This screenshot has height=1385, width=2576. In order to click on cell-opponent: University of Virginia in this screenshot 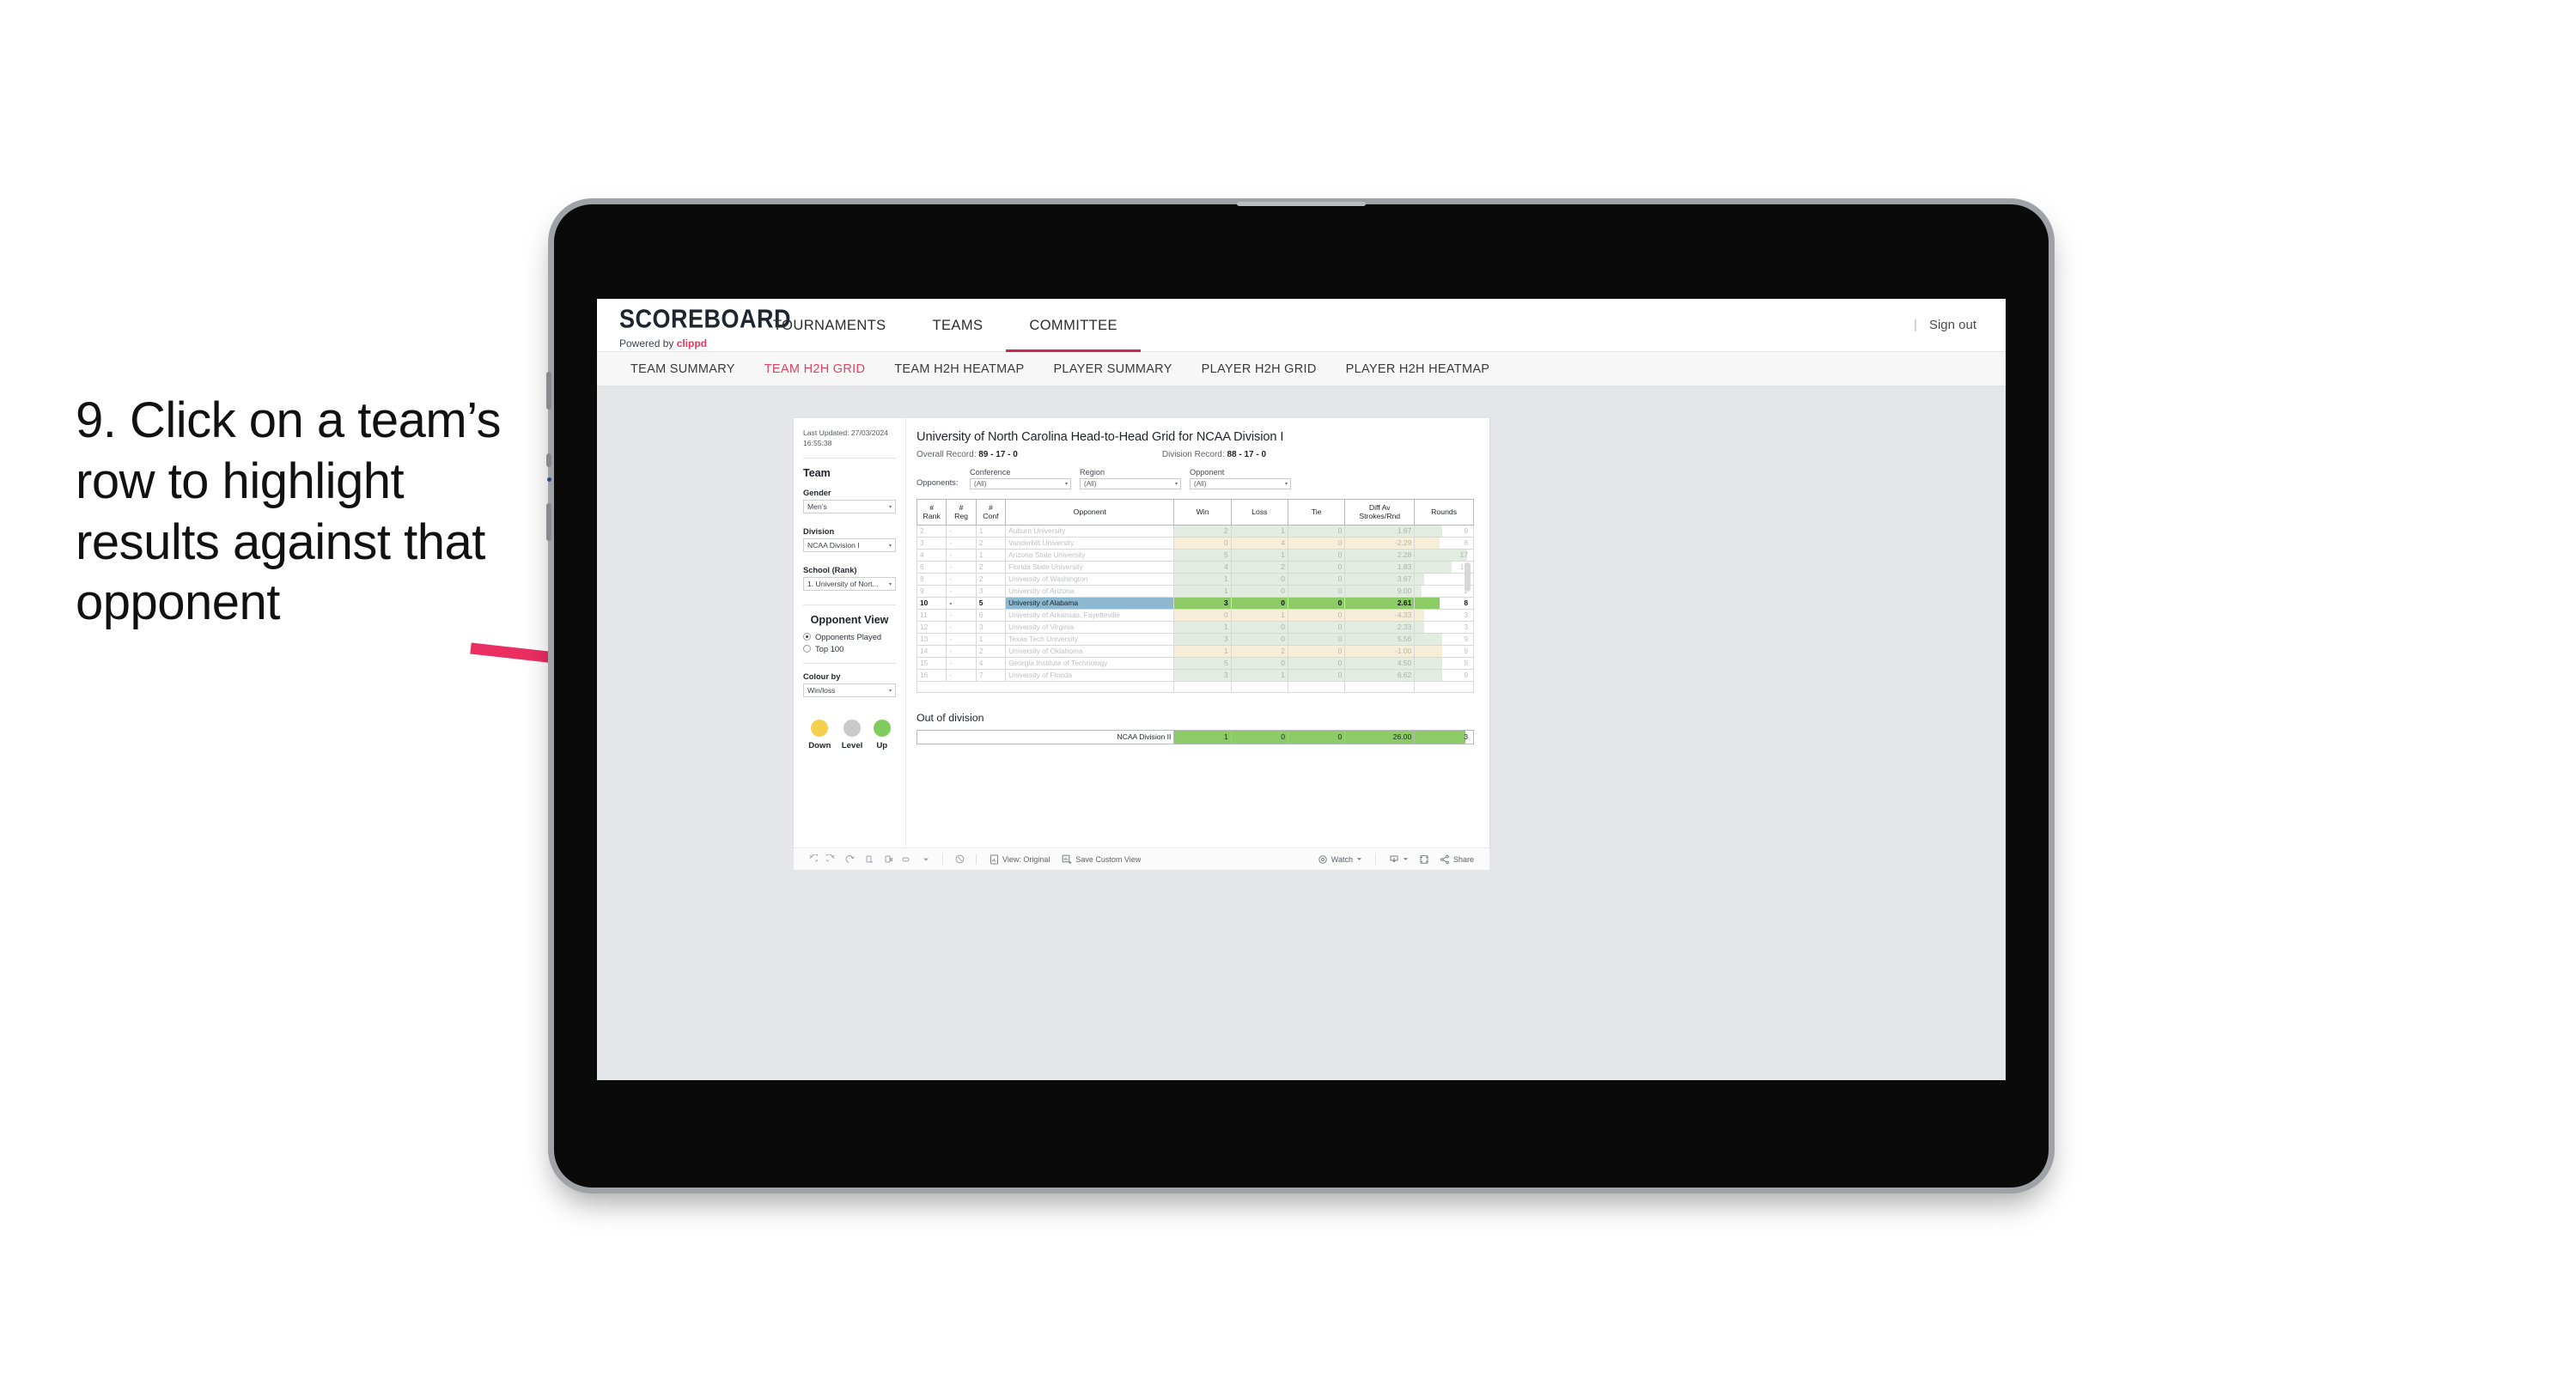, I will do `click(1090, 627)`.